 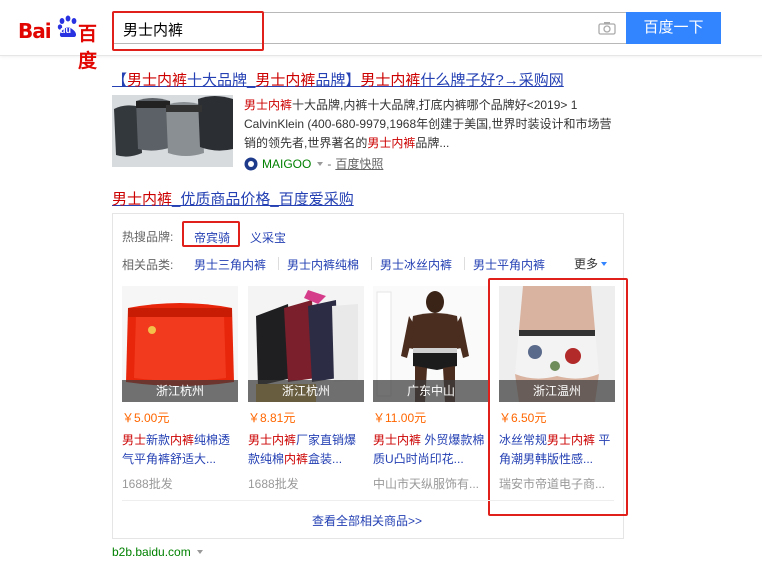 I want to click on category-link: 男士平角内裤, so click(x=509, y=264).